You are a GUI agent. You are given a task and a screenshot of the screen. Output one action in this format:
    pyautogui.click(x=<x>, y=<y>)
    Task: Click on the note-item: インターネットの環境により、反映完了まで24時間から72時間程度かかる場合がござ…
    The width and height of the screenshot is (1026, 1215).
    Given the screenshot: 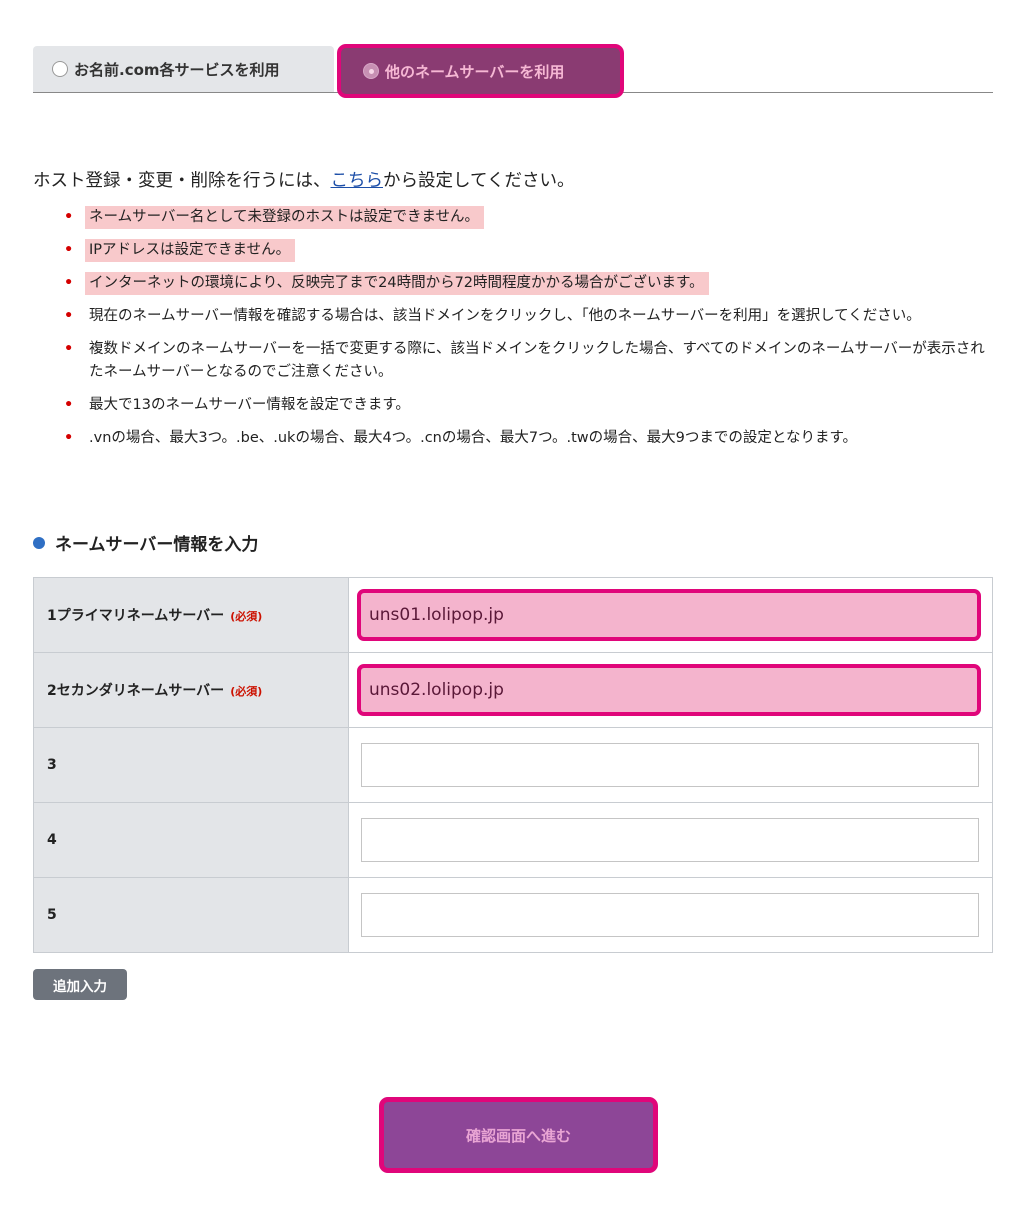 What is the action you would take?
    pyautogui.click(x=531, y=283)
    